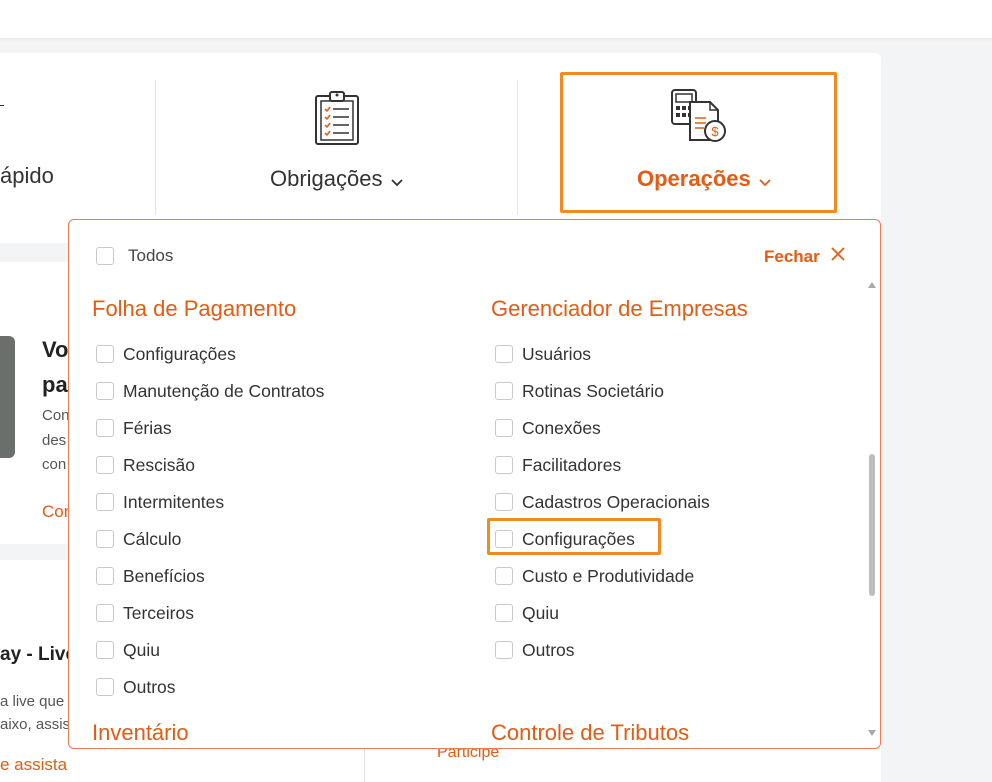  I want to click on section-title-gerenciador: Gerenciador de Empresas, so click(619, 308).